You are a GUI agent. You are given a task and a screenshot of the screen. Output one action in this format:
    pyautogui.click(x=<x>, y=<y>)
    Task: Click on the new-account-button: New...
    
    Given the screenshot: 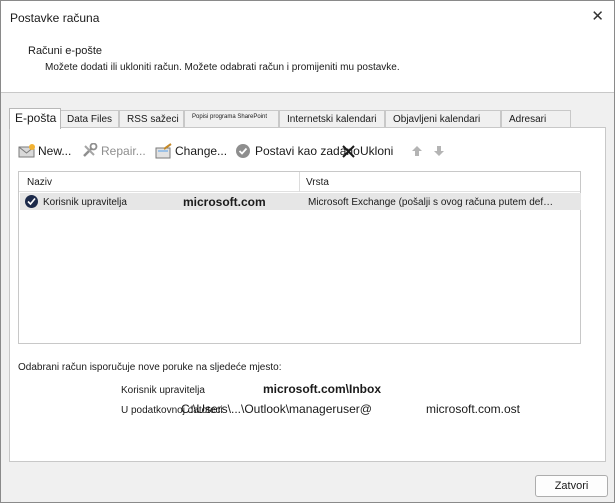 What is the action you would take?
    pyautogui.click(x=44, y=151)
    